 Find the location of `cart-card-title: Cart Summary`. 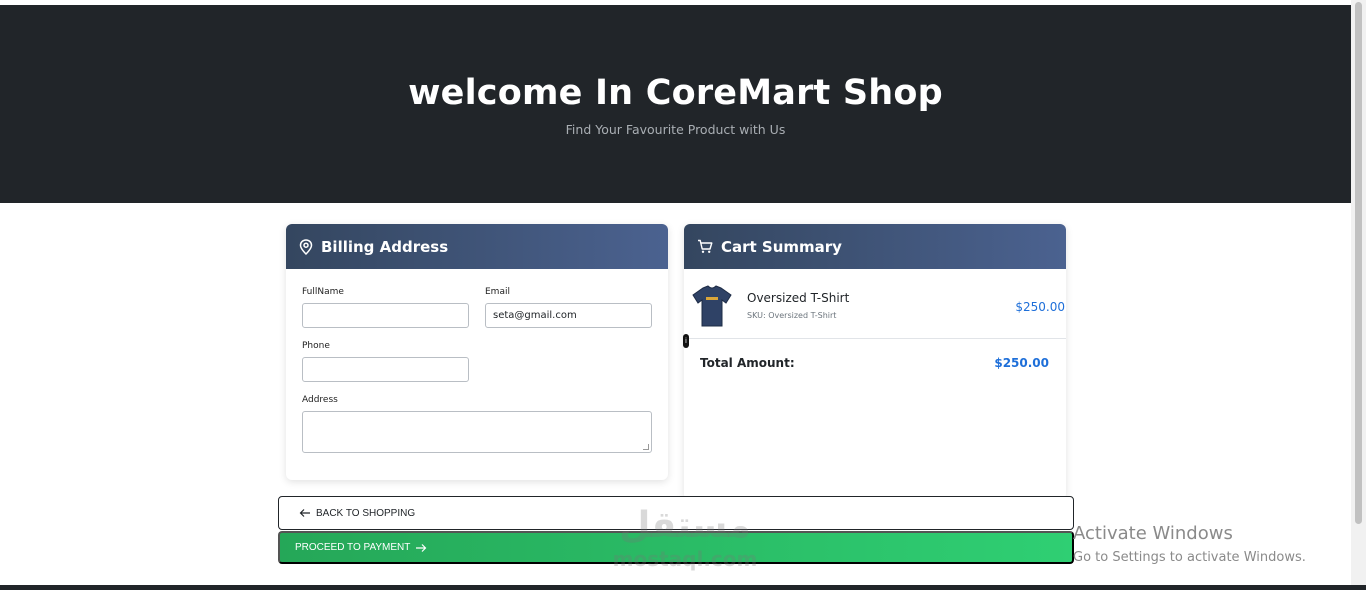

cart-card-title: Cart Summary is located at coordinates (781, 246).